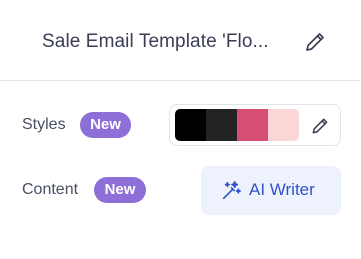  I want to click on color-swatches, so click(237, 125).